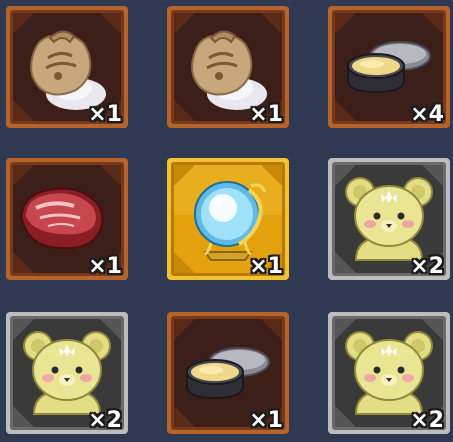 This screenshot has width=453, height=442. What do you see at coordinates (228, 373) in the screenshot?
I see `item-slot-butter-2: ×1` at bounding box center [228, 373].